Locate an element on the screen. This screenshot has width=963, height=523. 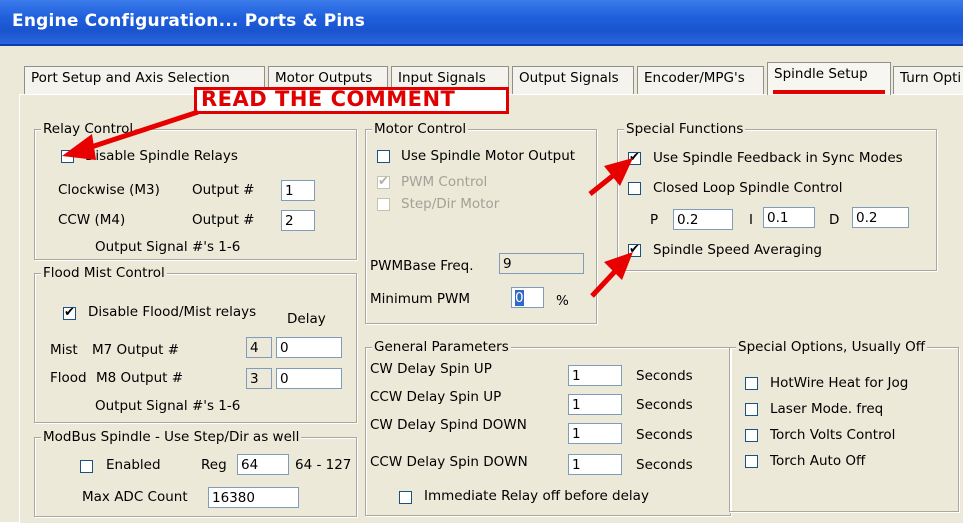
modbus-reg-range: 64 - 127 is located at coordinates (323, 465).